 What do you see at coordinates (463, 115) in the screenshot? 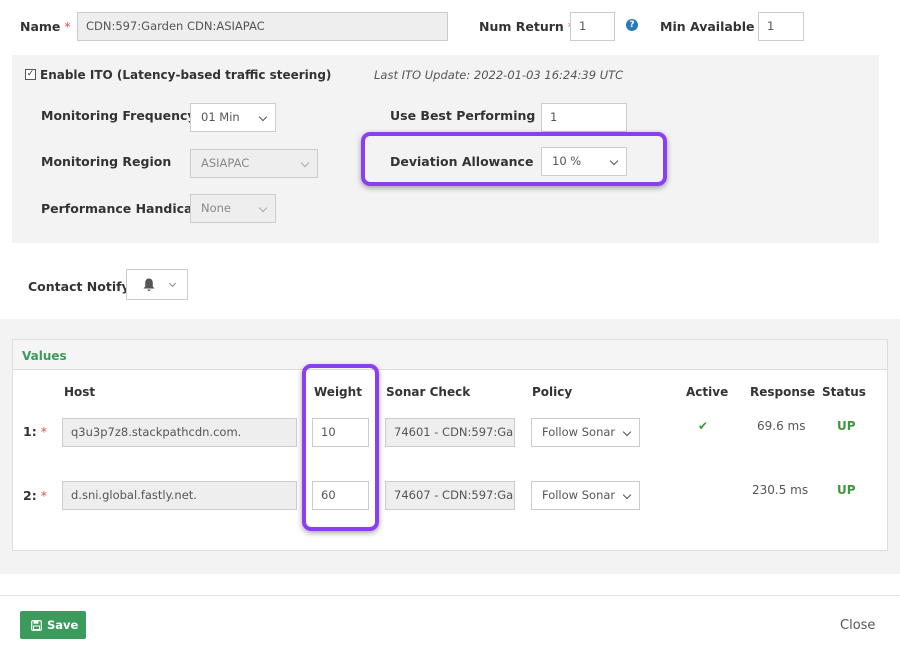
I see `use-best-performing-label: Use Best Performing` at bounding box center [463, 115].